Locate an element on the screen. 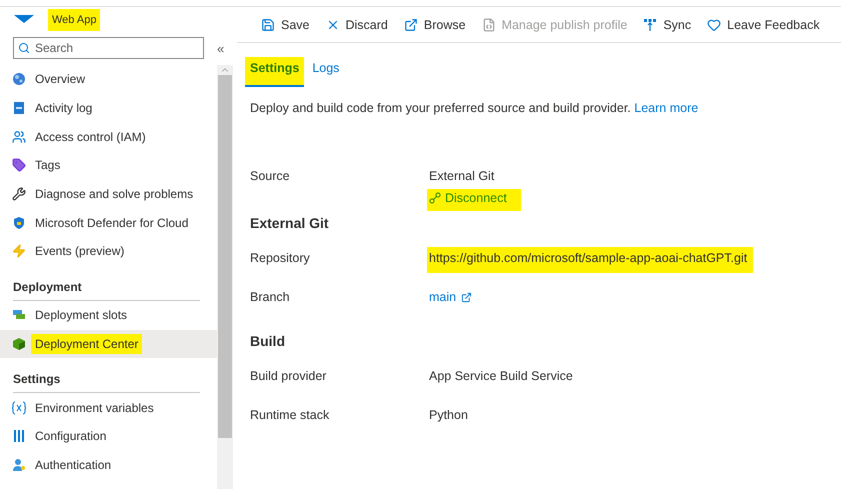  sidebar-item: Deployment slots is located at coordinates (108, 315).